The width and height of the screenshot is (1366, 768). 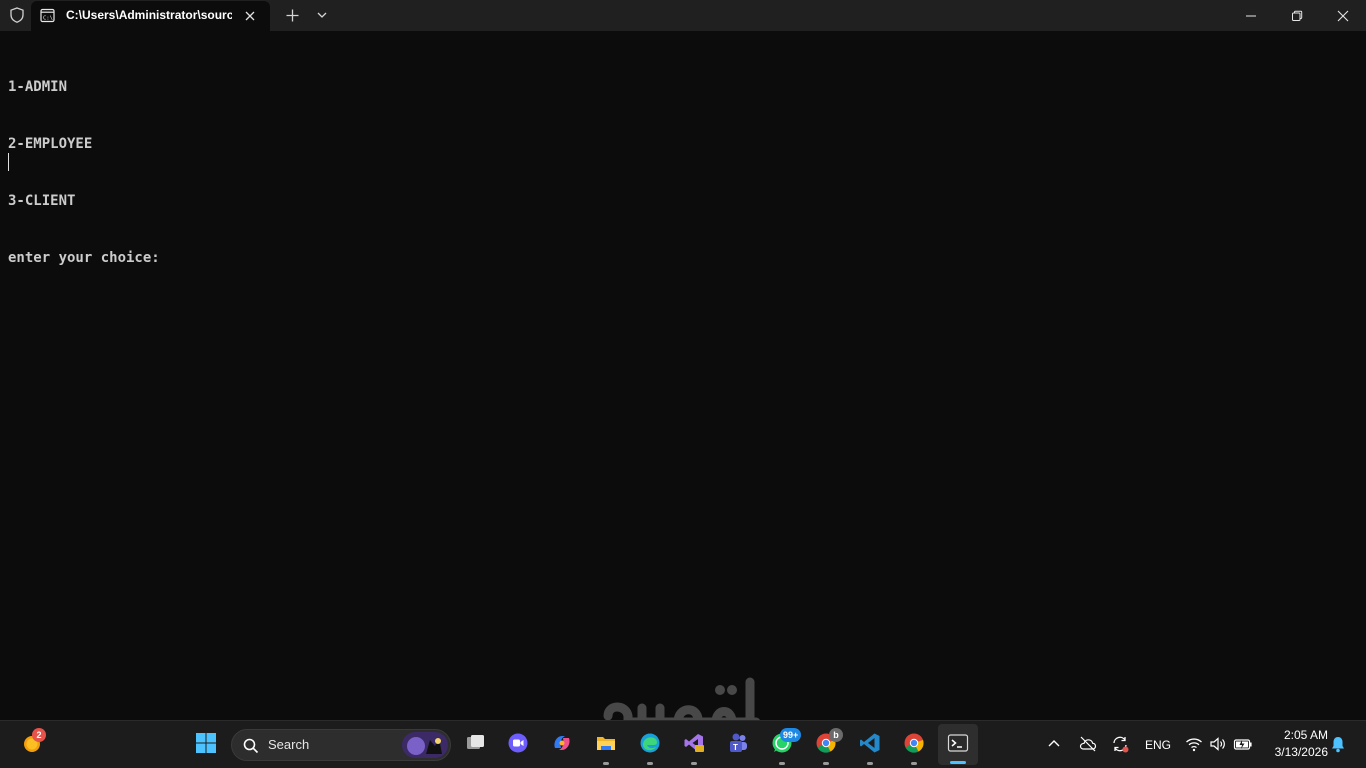 I want to click on show-hidden-icons-button, so click(x=1054, y=744).